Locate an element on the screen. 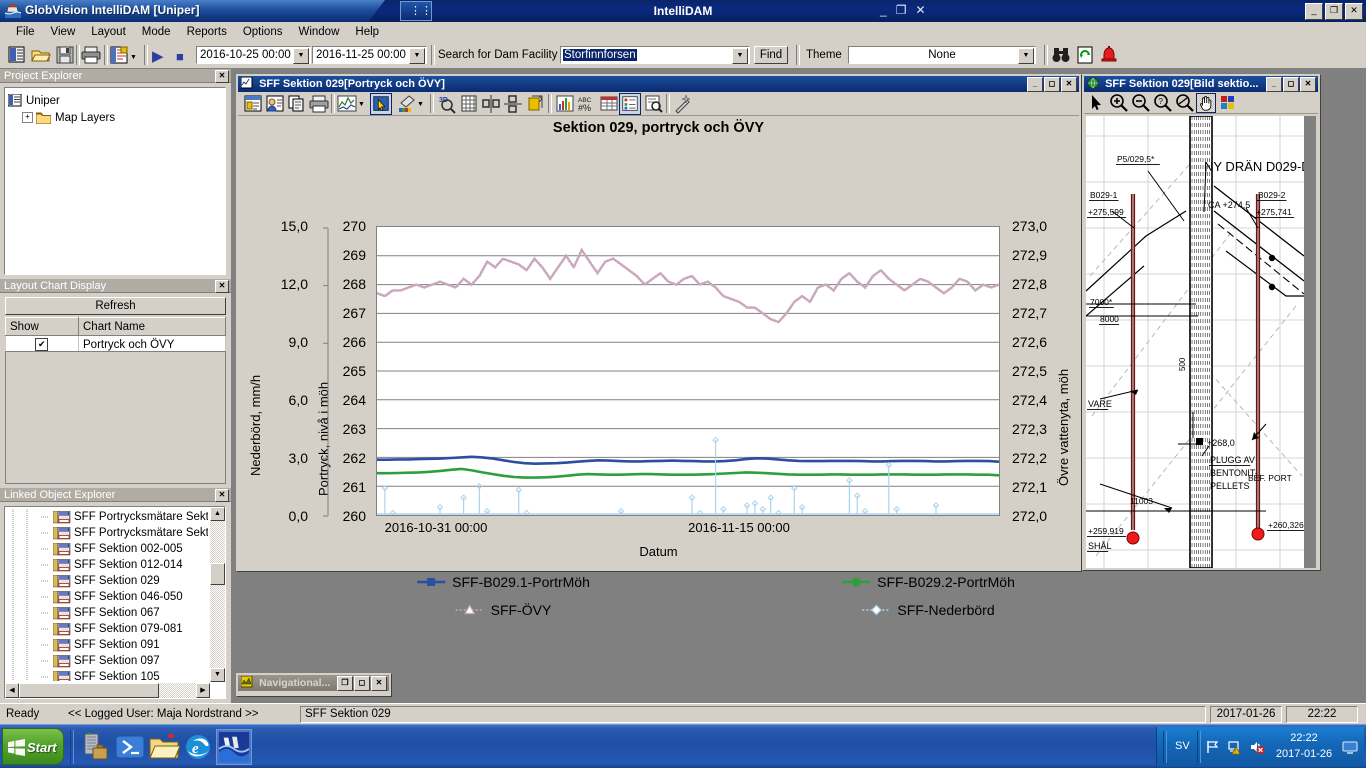  zoom-in-icon is located at coordinates (1119, 103).